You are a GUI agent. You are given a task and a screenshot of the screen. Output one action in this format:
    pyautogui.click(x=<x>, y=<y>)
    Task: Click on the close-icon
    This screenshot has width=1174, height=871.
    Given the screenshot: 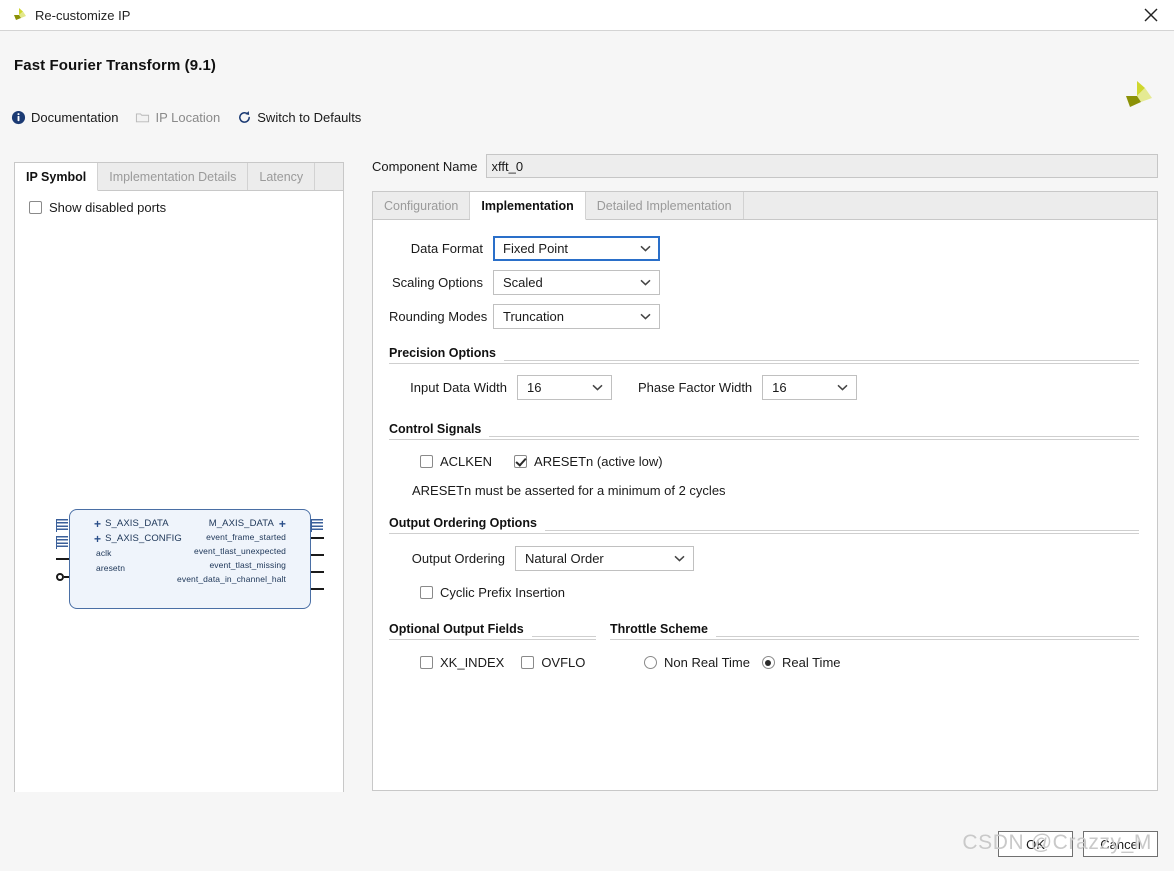 What is the action you would take?
    pyautogui.click(x=1151, y=15)
    